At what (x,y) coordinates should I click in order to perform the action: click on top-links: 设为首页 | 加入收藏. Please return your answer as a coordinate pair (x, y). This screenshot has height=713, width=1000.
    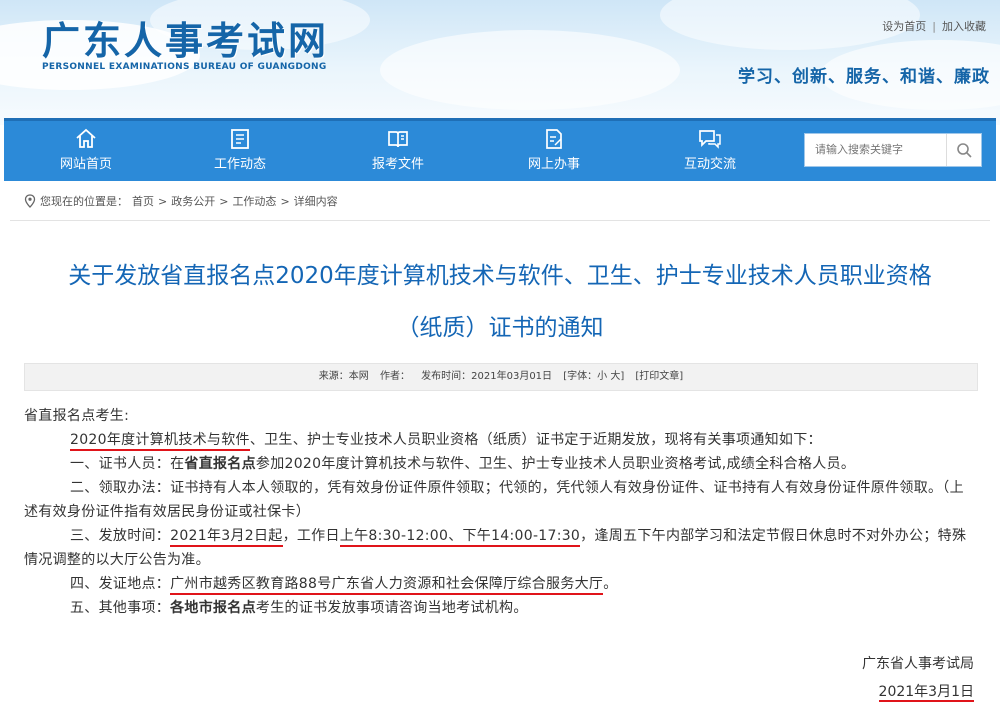
    Looking at the image, I should click on (934, 26).